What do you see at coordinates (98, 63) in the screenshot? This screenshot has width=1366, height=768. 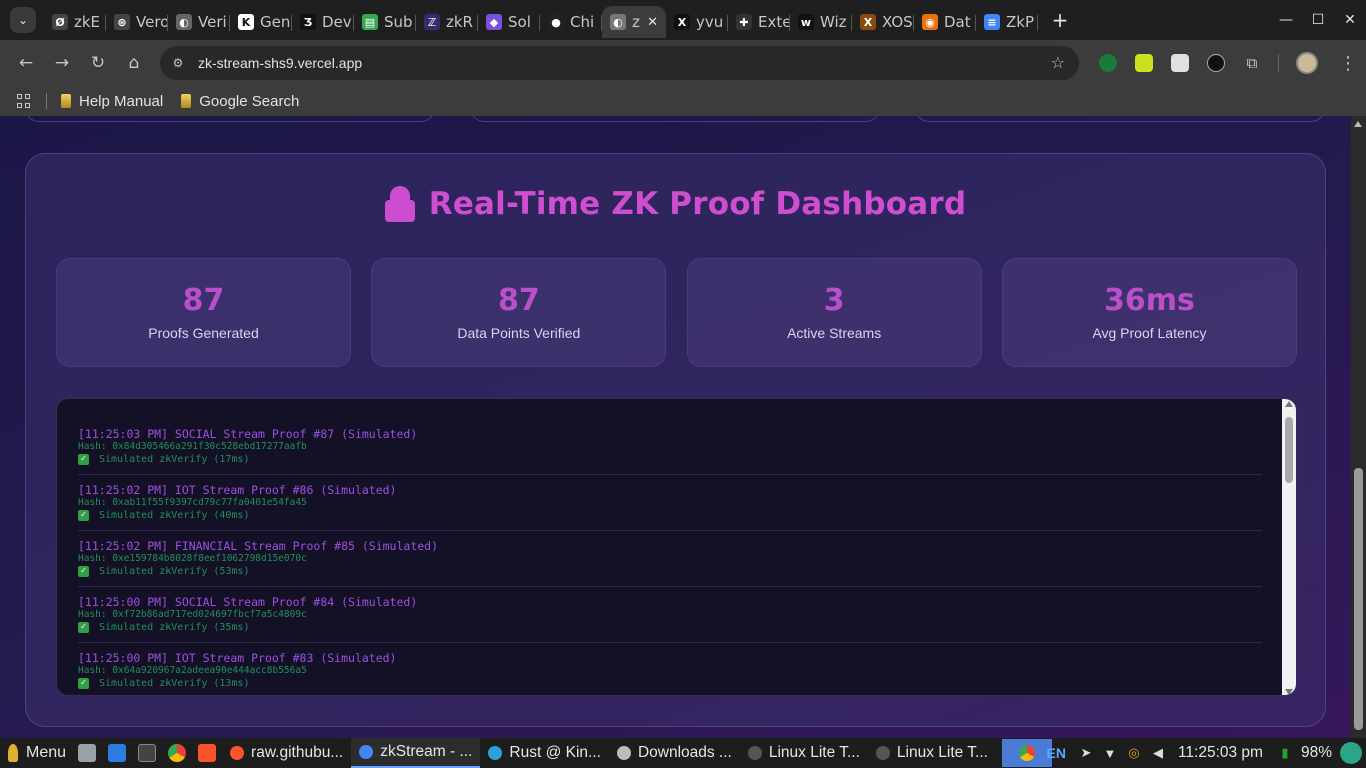 I see `reload-button: ↻` at bounding box center [98, 63].